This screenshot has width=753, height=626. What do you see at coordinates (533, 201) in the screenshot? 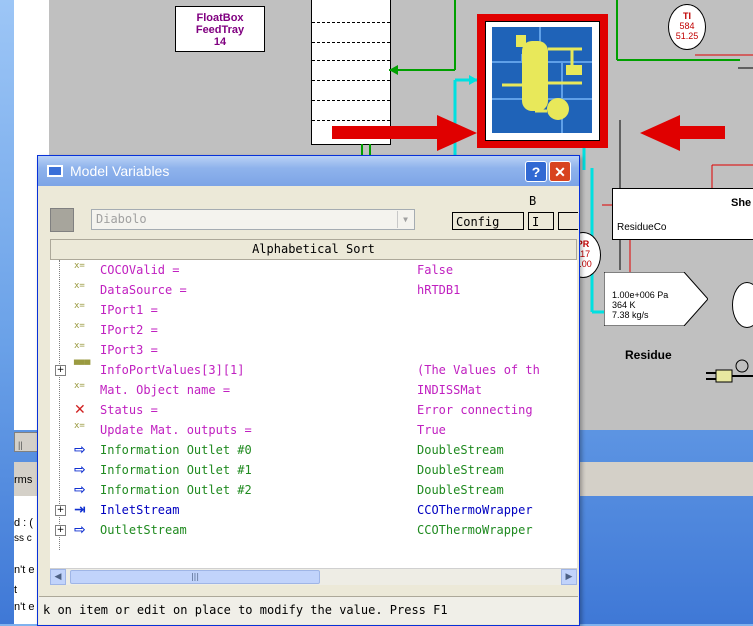
I see `tab-header-b: B` at bounding box center [533, 201].